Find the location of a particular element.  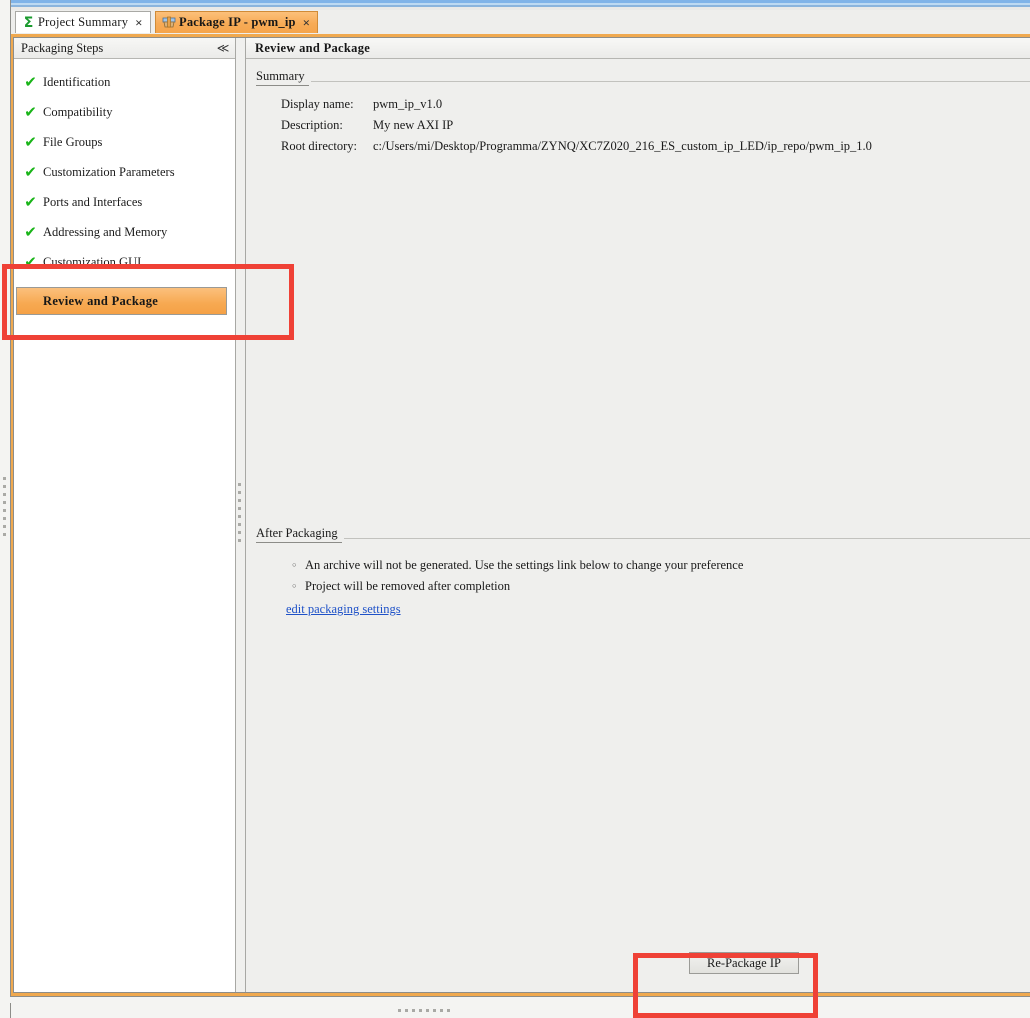

sidebar-item-label: File Groups is located at coordinates (73, 141).